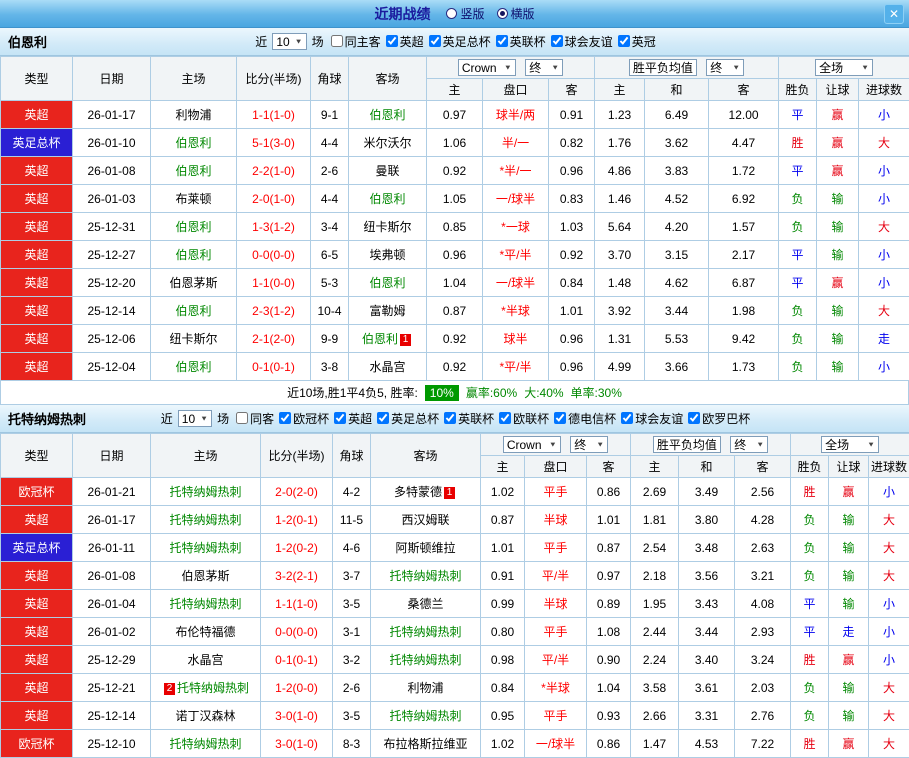  I want to click on filter-option: 同主客, so click(356, 41).